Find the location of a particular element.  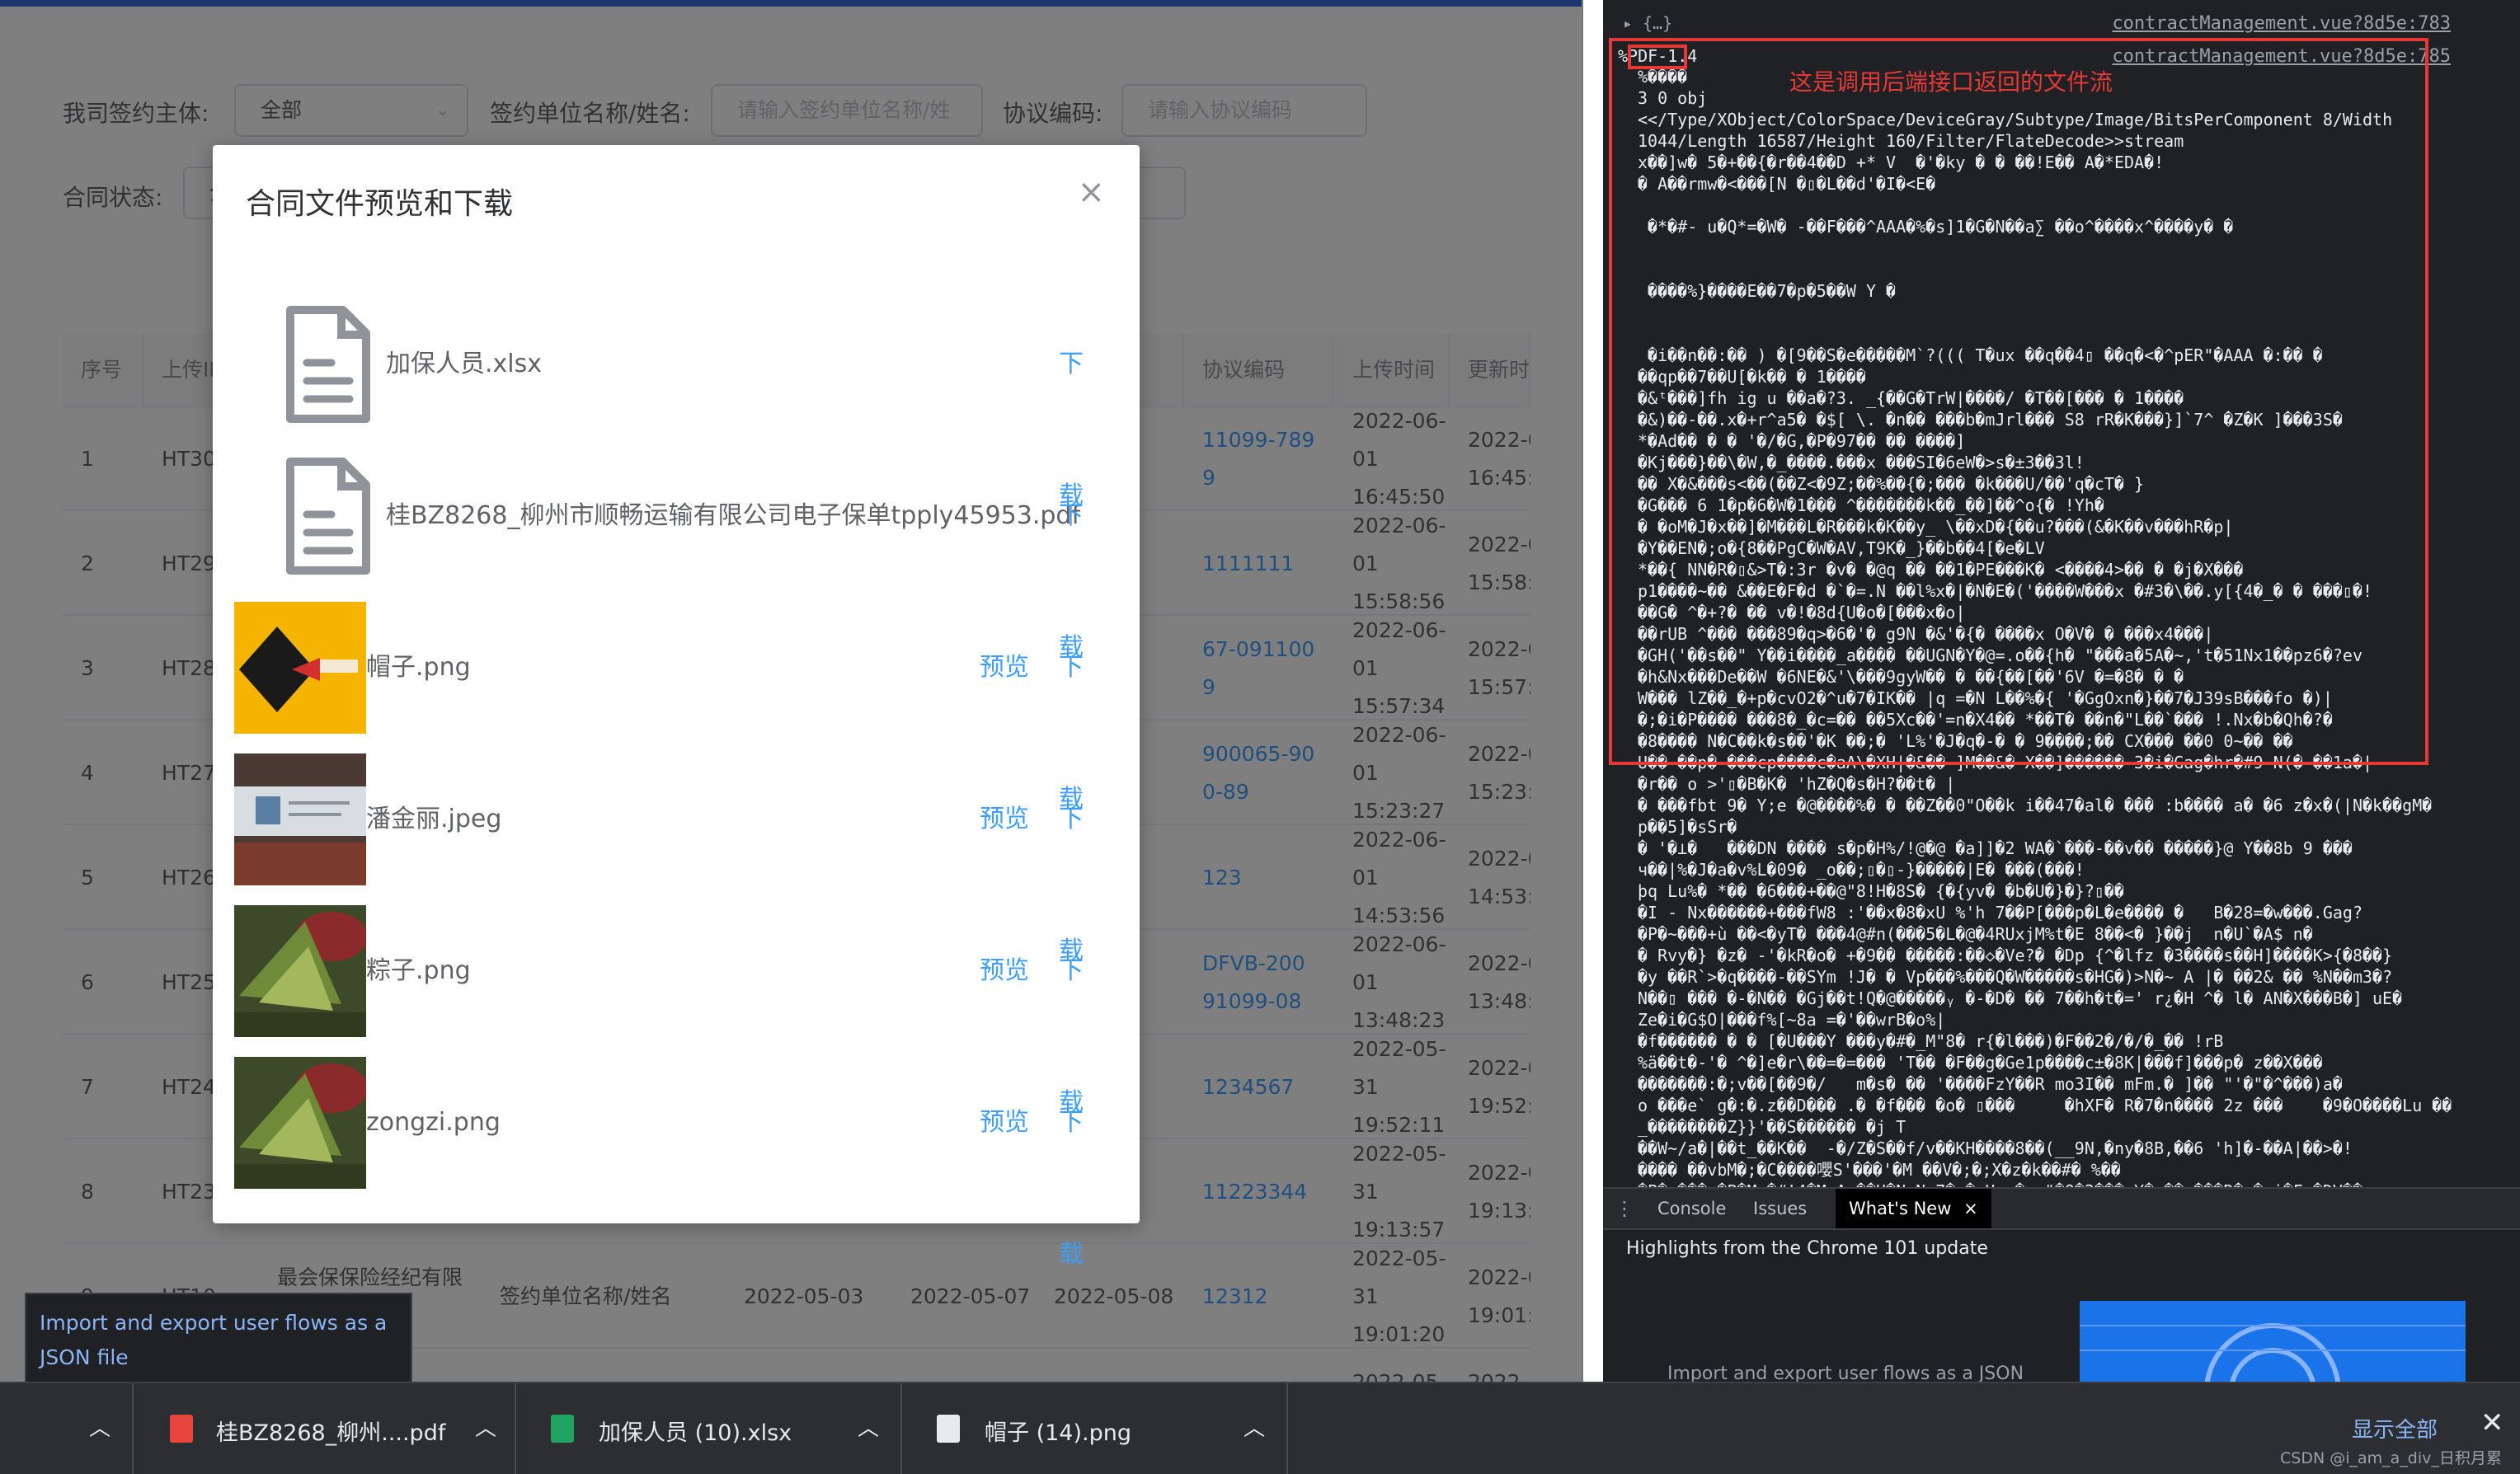

annotation-text: 这是调用后端接口返回的文件流 is located at coordinates (1951, 82).